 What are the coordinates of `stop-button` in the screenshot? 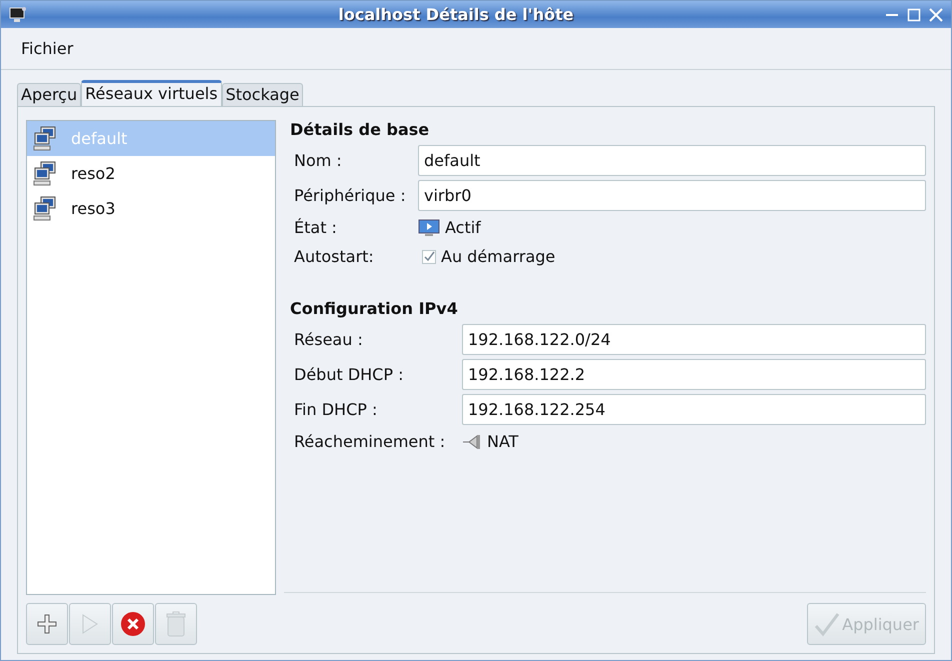 It's located at (133, 624).